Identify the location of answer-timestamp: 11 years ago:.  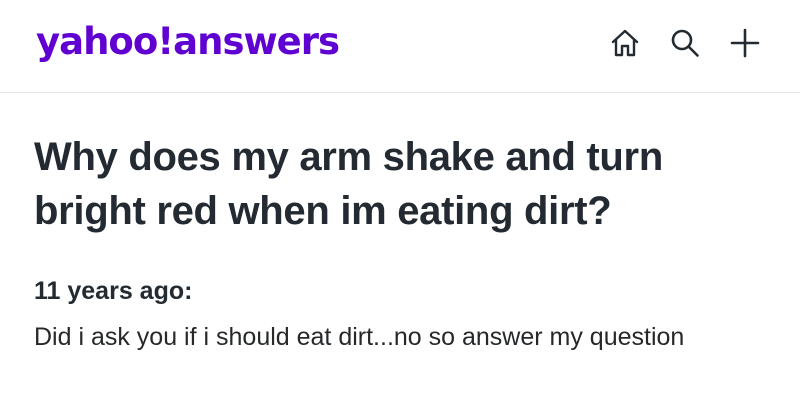
(113, 291).